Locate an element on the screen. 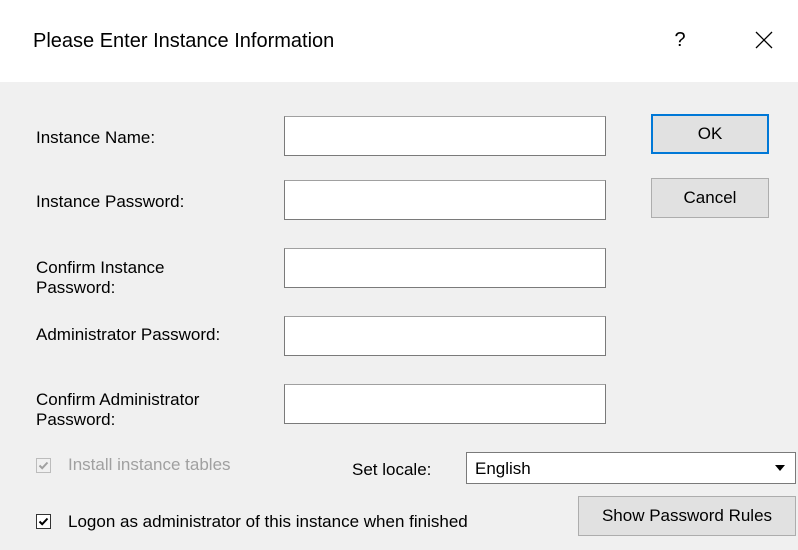  locale-value: English is located at coordinates (503, 468).